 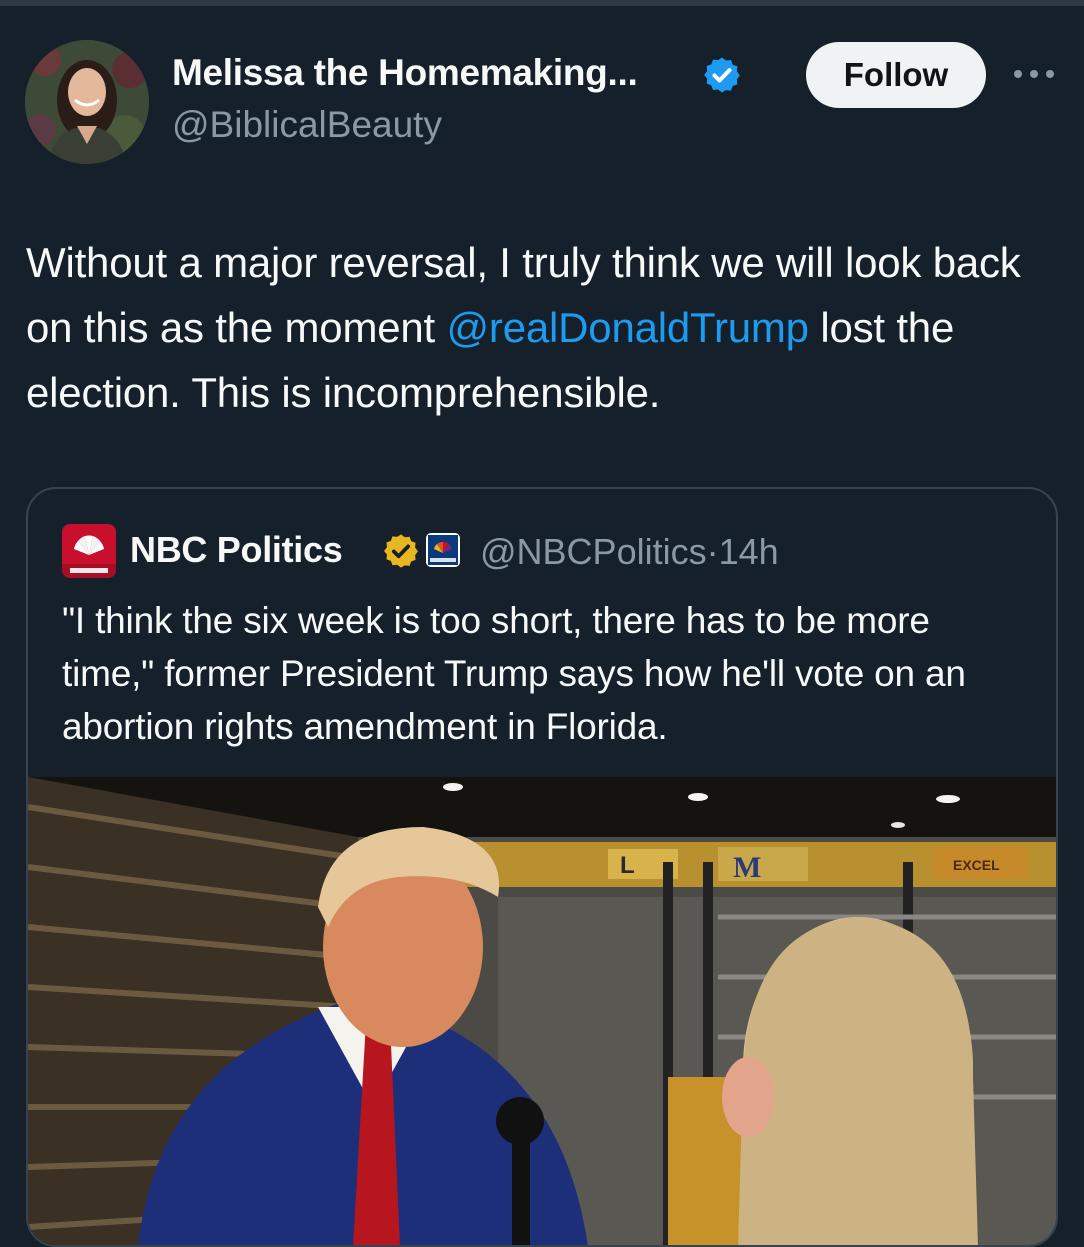 I want to click on nbc-news-affiliate-icon, so click(x=443, y=550).